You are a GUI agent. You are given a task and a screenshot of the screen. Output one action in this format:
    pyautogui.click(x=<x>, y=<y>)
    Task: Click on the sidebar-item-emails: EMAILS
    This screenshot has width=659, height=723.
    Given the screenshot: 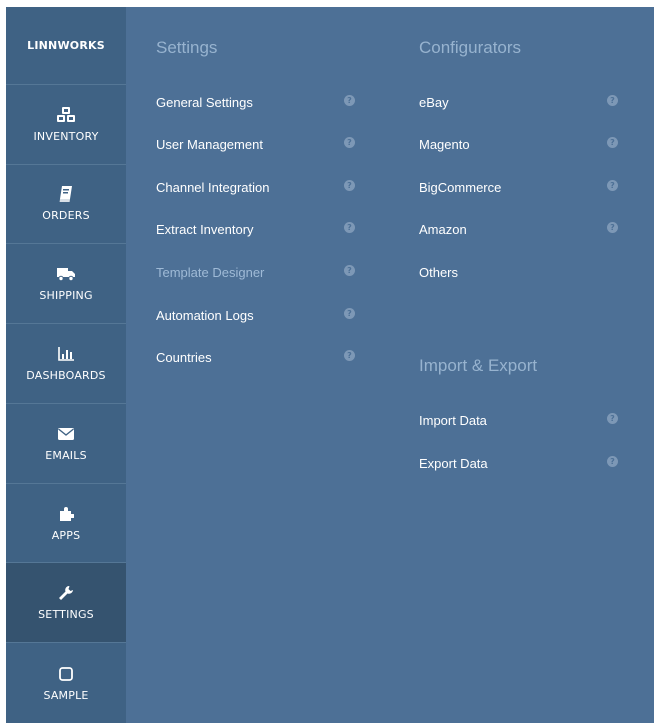 What is the action you would take?
    pyautogui.click(x=66, y=444)
    